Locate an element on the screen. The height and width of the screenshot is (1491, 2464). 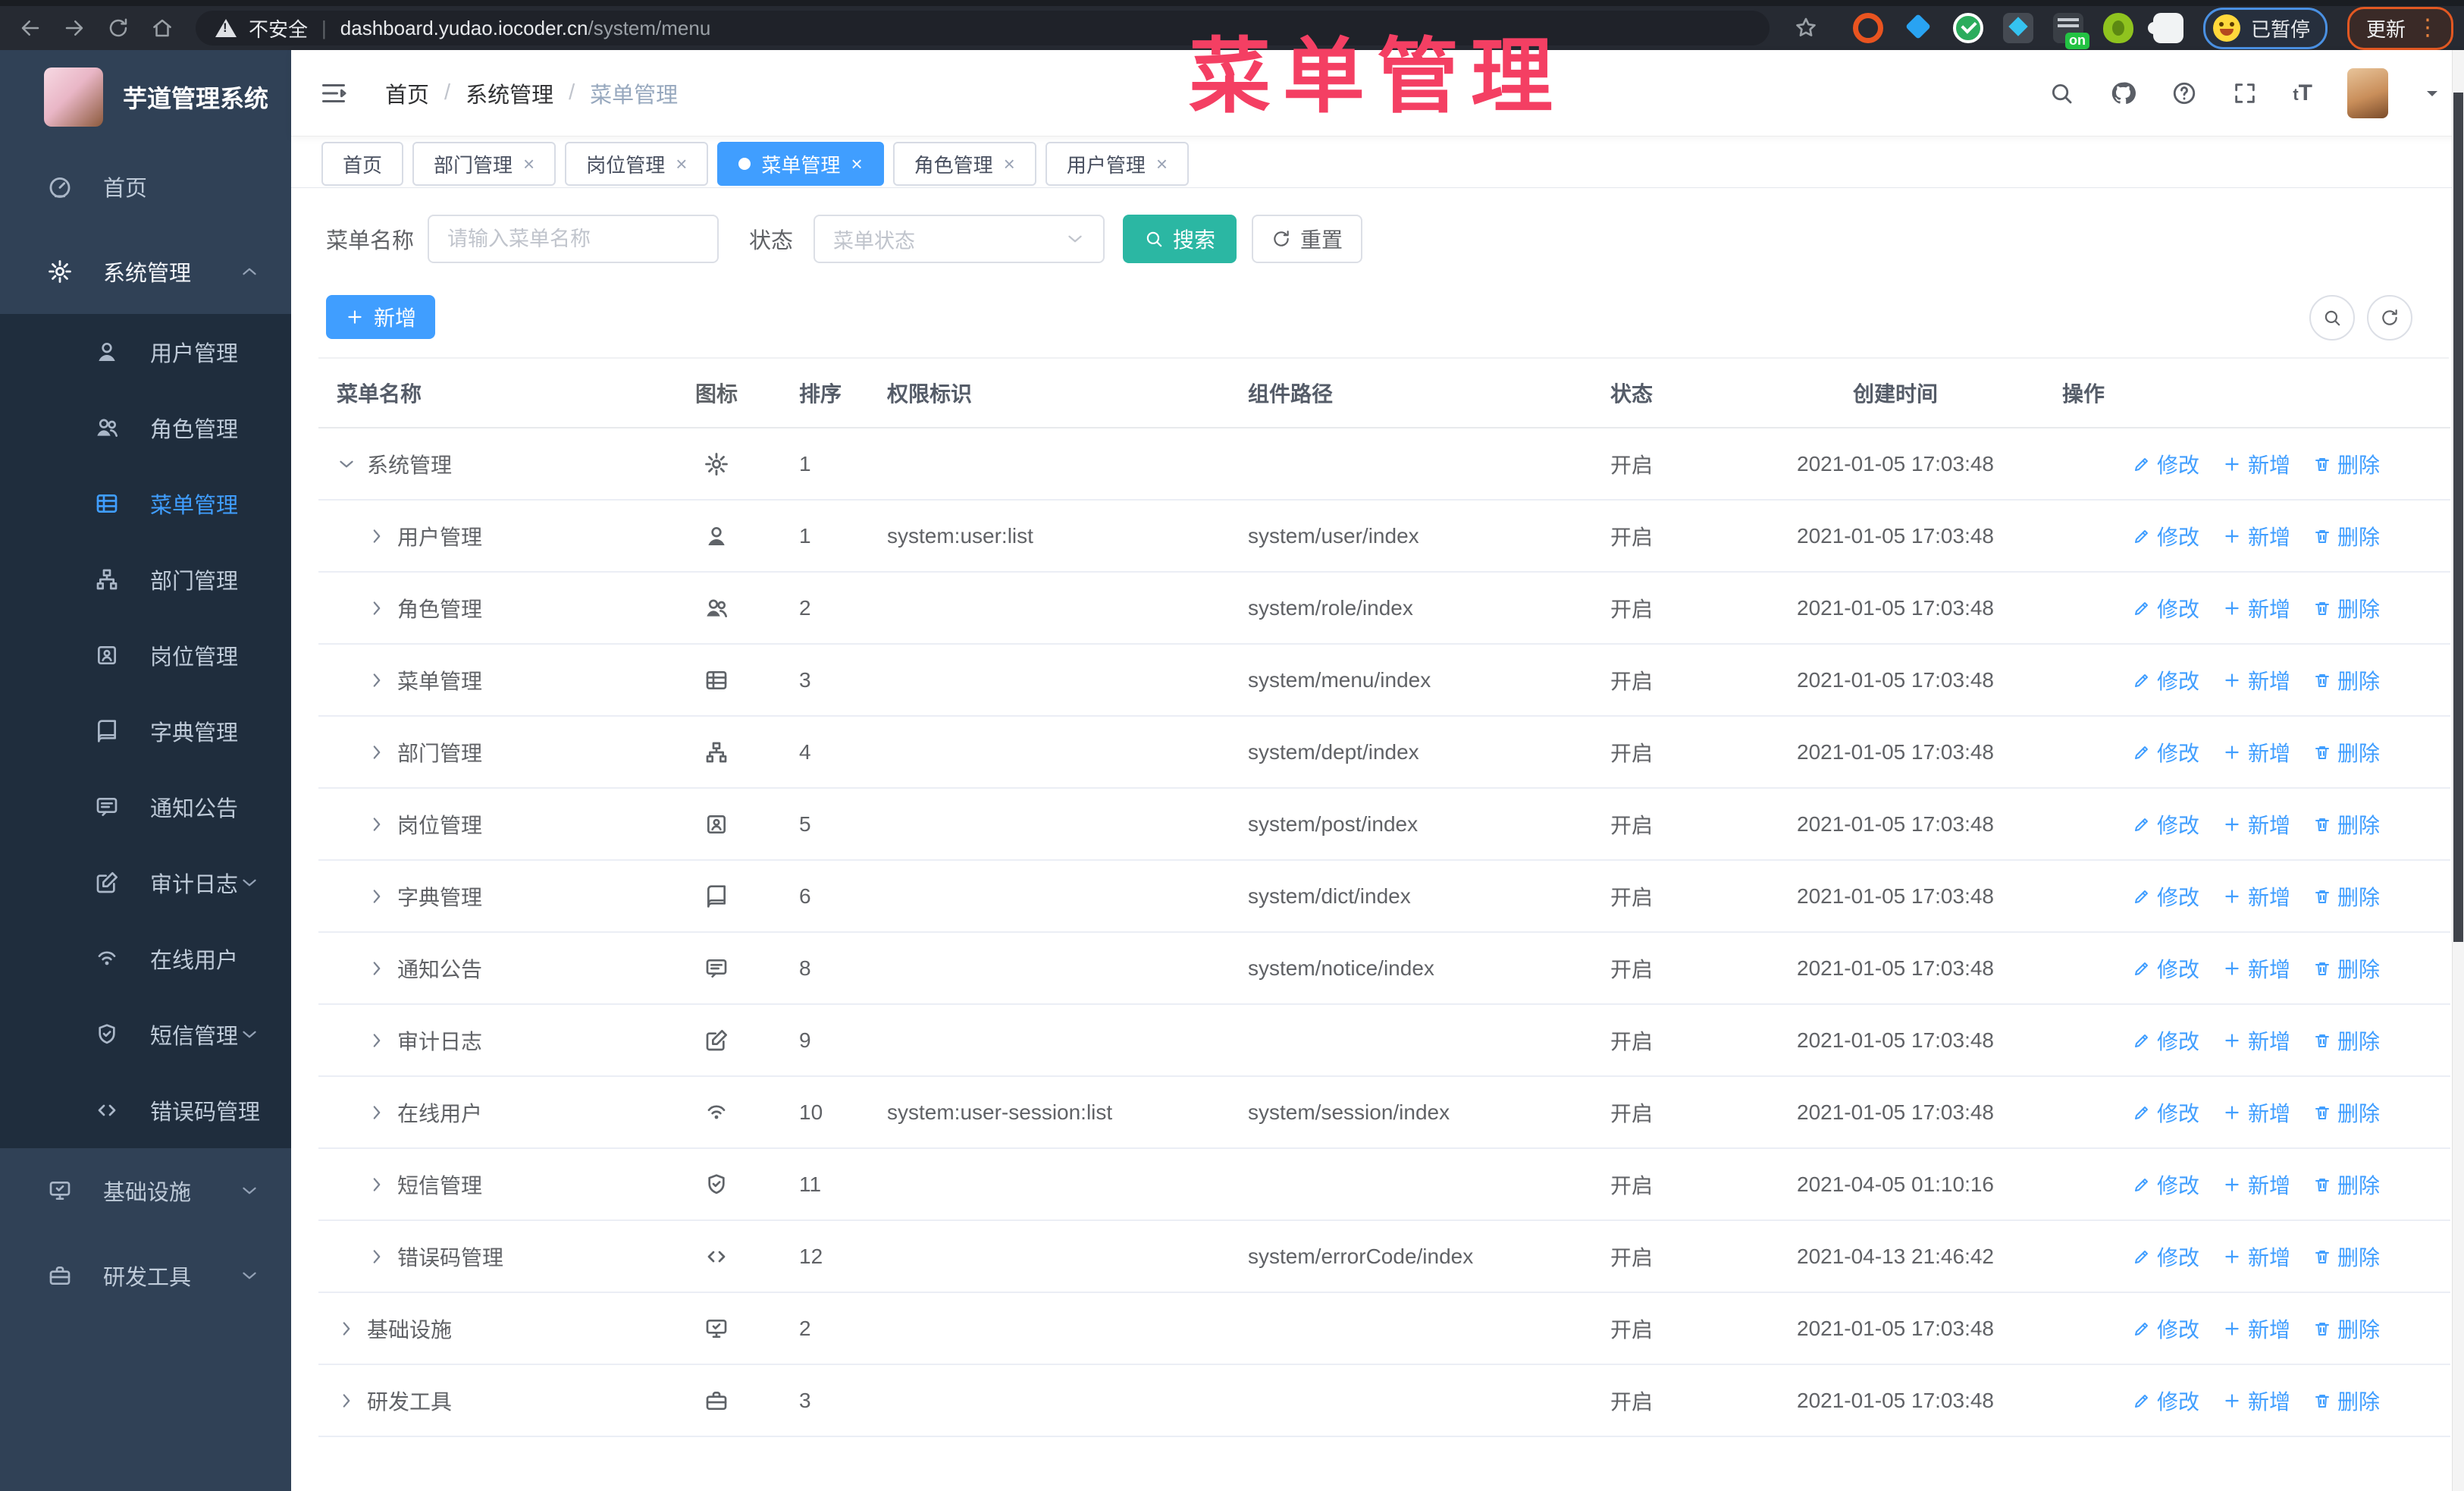
sidebar-item-审计日志: 审计日志 is located at coordinates (146, 883).